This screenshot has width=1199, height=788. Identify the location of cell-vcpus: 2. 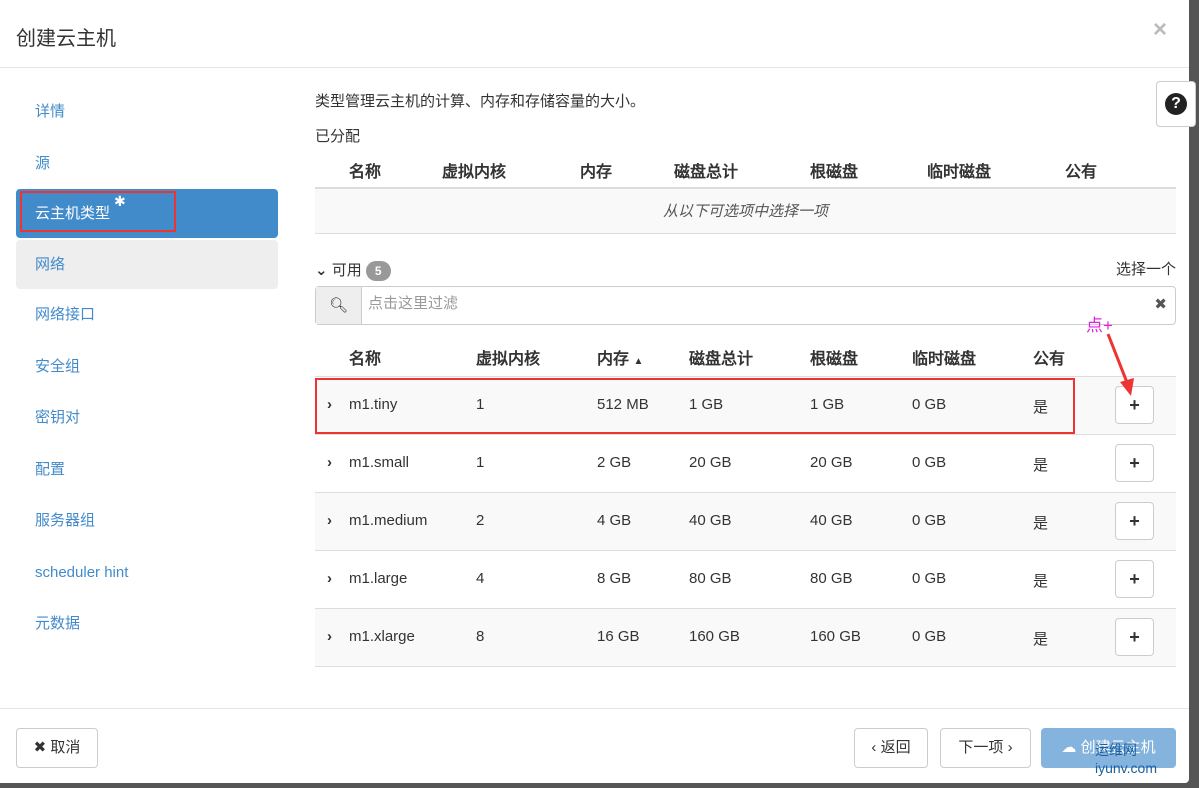
(480, 520).